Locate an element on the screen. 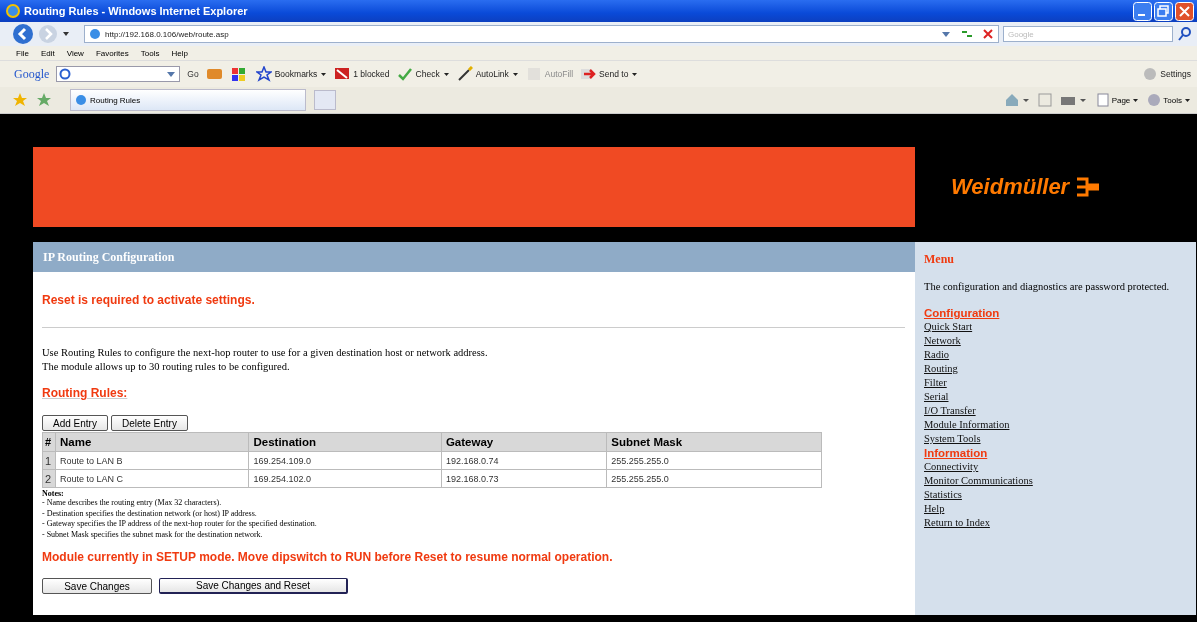 This screenshot has width=1197, height=622. toolbar-button: 1 blocked is located at coordinates (362, 74).